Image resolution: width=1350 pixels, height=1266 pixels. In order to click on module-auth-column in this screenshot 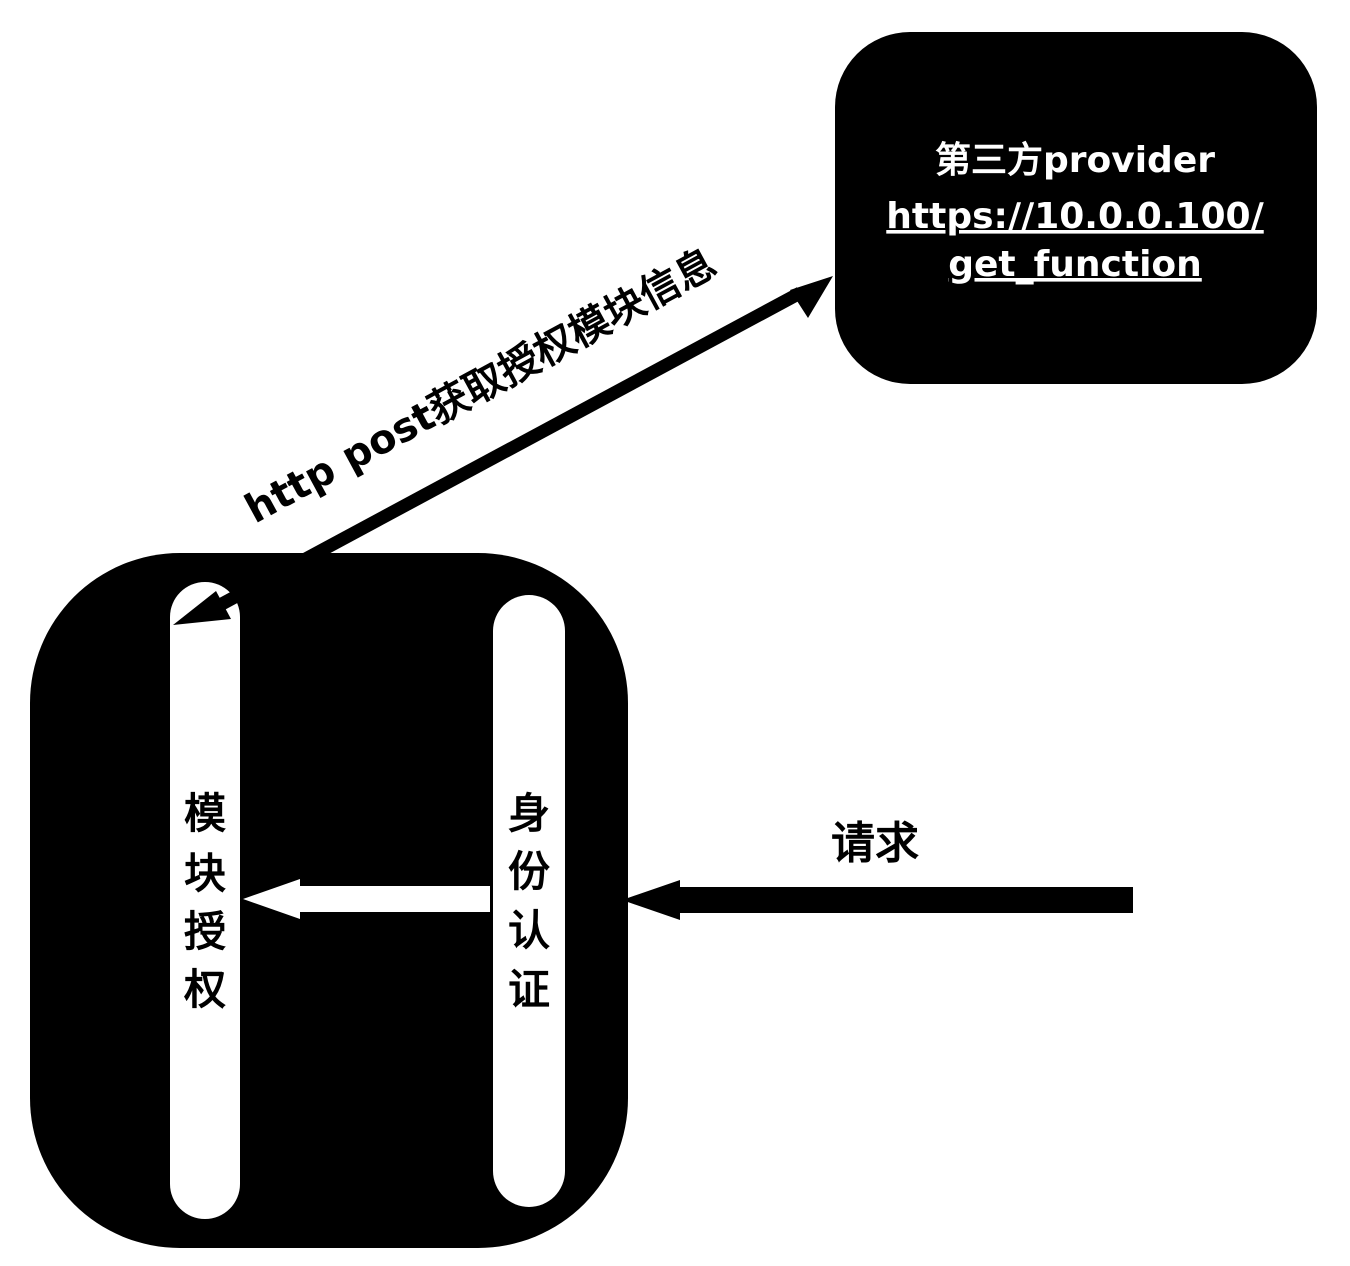, I will do `click(205, 900)`.